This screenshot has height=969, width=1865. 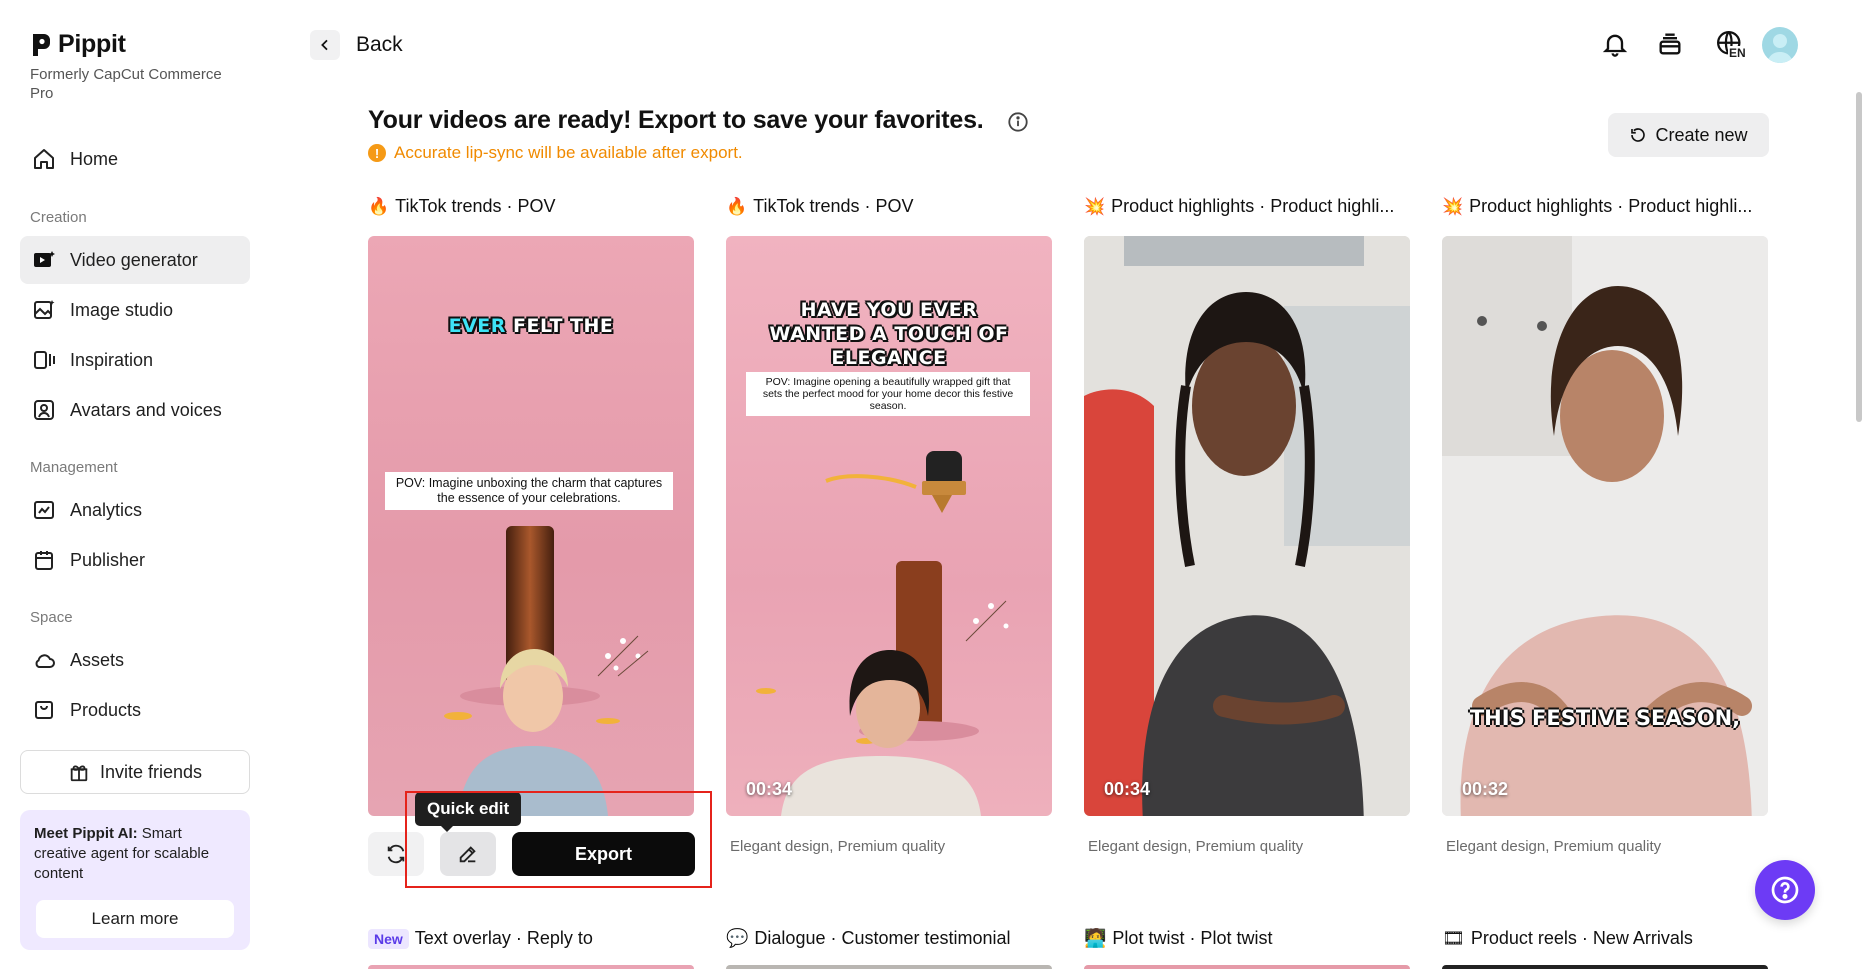 I want to click on video-overlay-headline: EVER FELT THE, so click(x=531, y=326).